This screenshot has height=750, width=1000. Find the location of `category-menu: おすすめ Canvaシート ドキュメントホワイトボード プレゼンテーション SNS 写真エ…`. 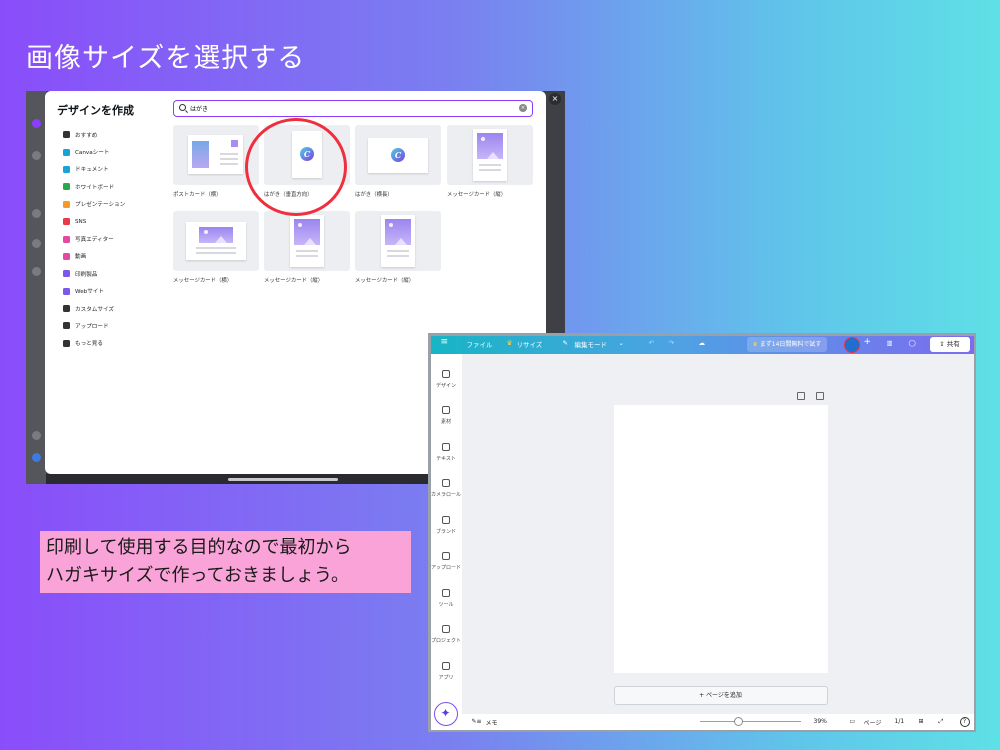

category-menu: おすすめ Canvaシート ドキュメントホワイトボード プレゼンテーション SNS 写真エ… is located at coordinates (118, 239).